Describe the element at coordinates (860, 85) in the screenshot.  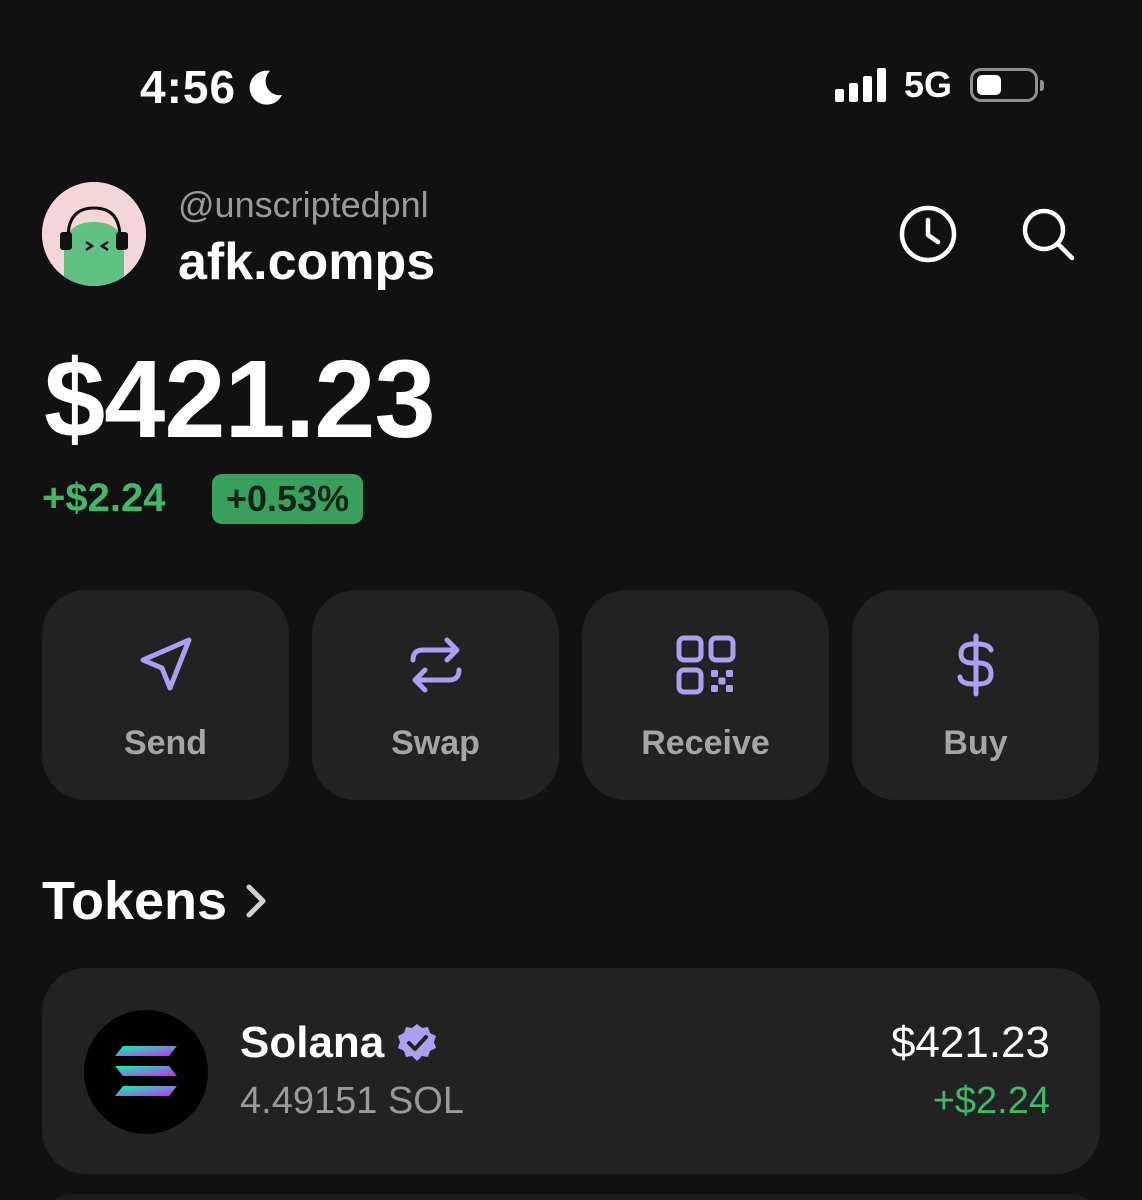
I see `signal-icon` at that location.